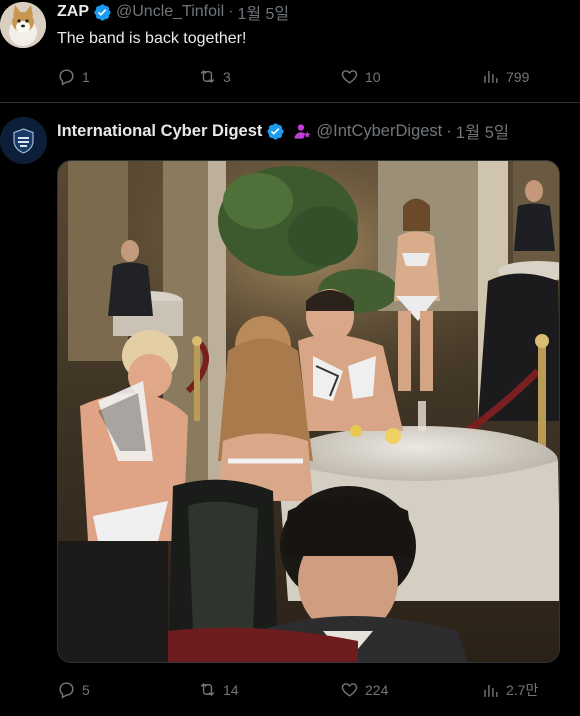  I want to click on handle: @Uncle_Tinfoil, so click(170, 12).